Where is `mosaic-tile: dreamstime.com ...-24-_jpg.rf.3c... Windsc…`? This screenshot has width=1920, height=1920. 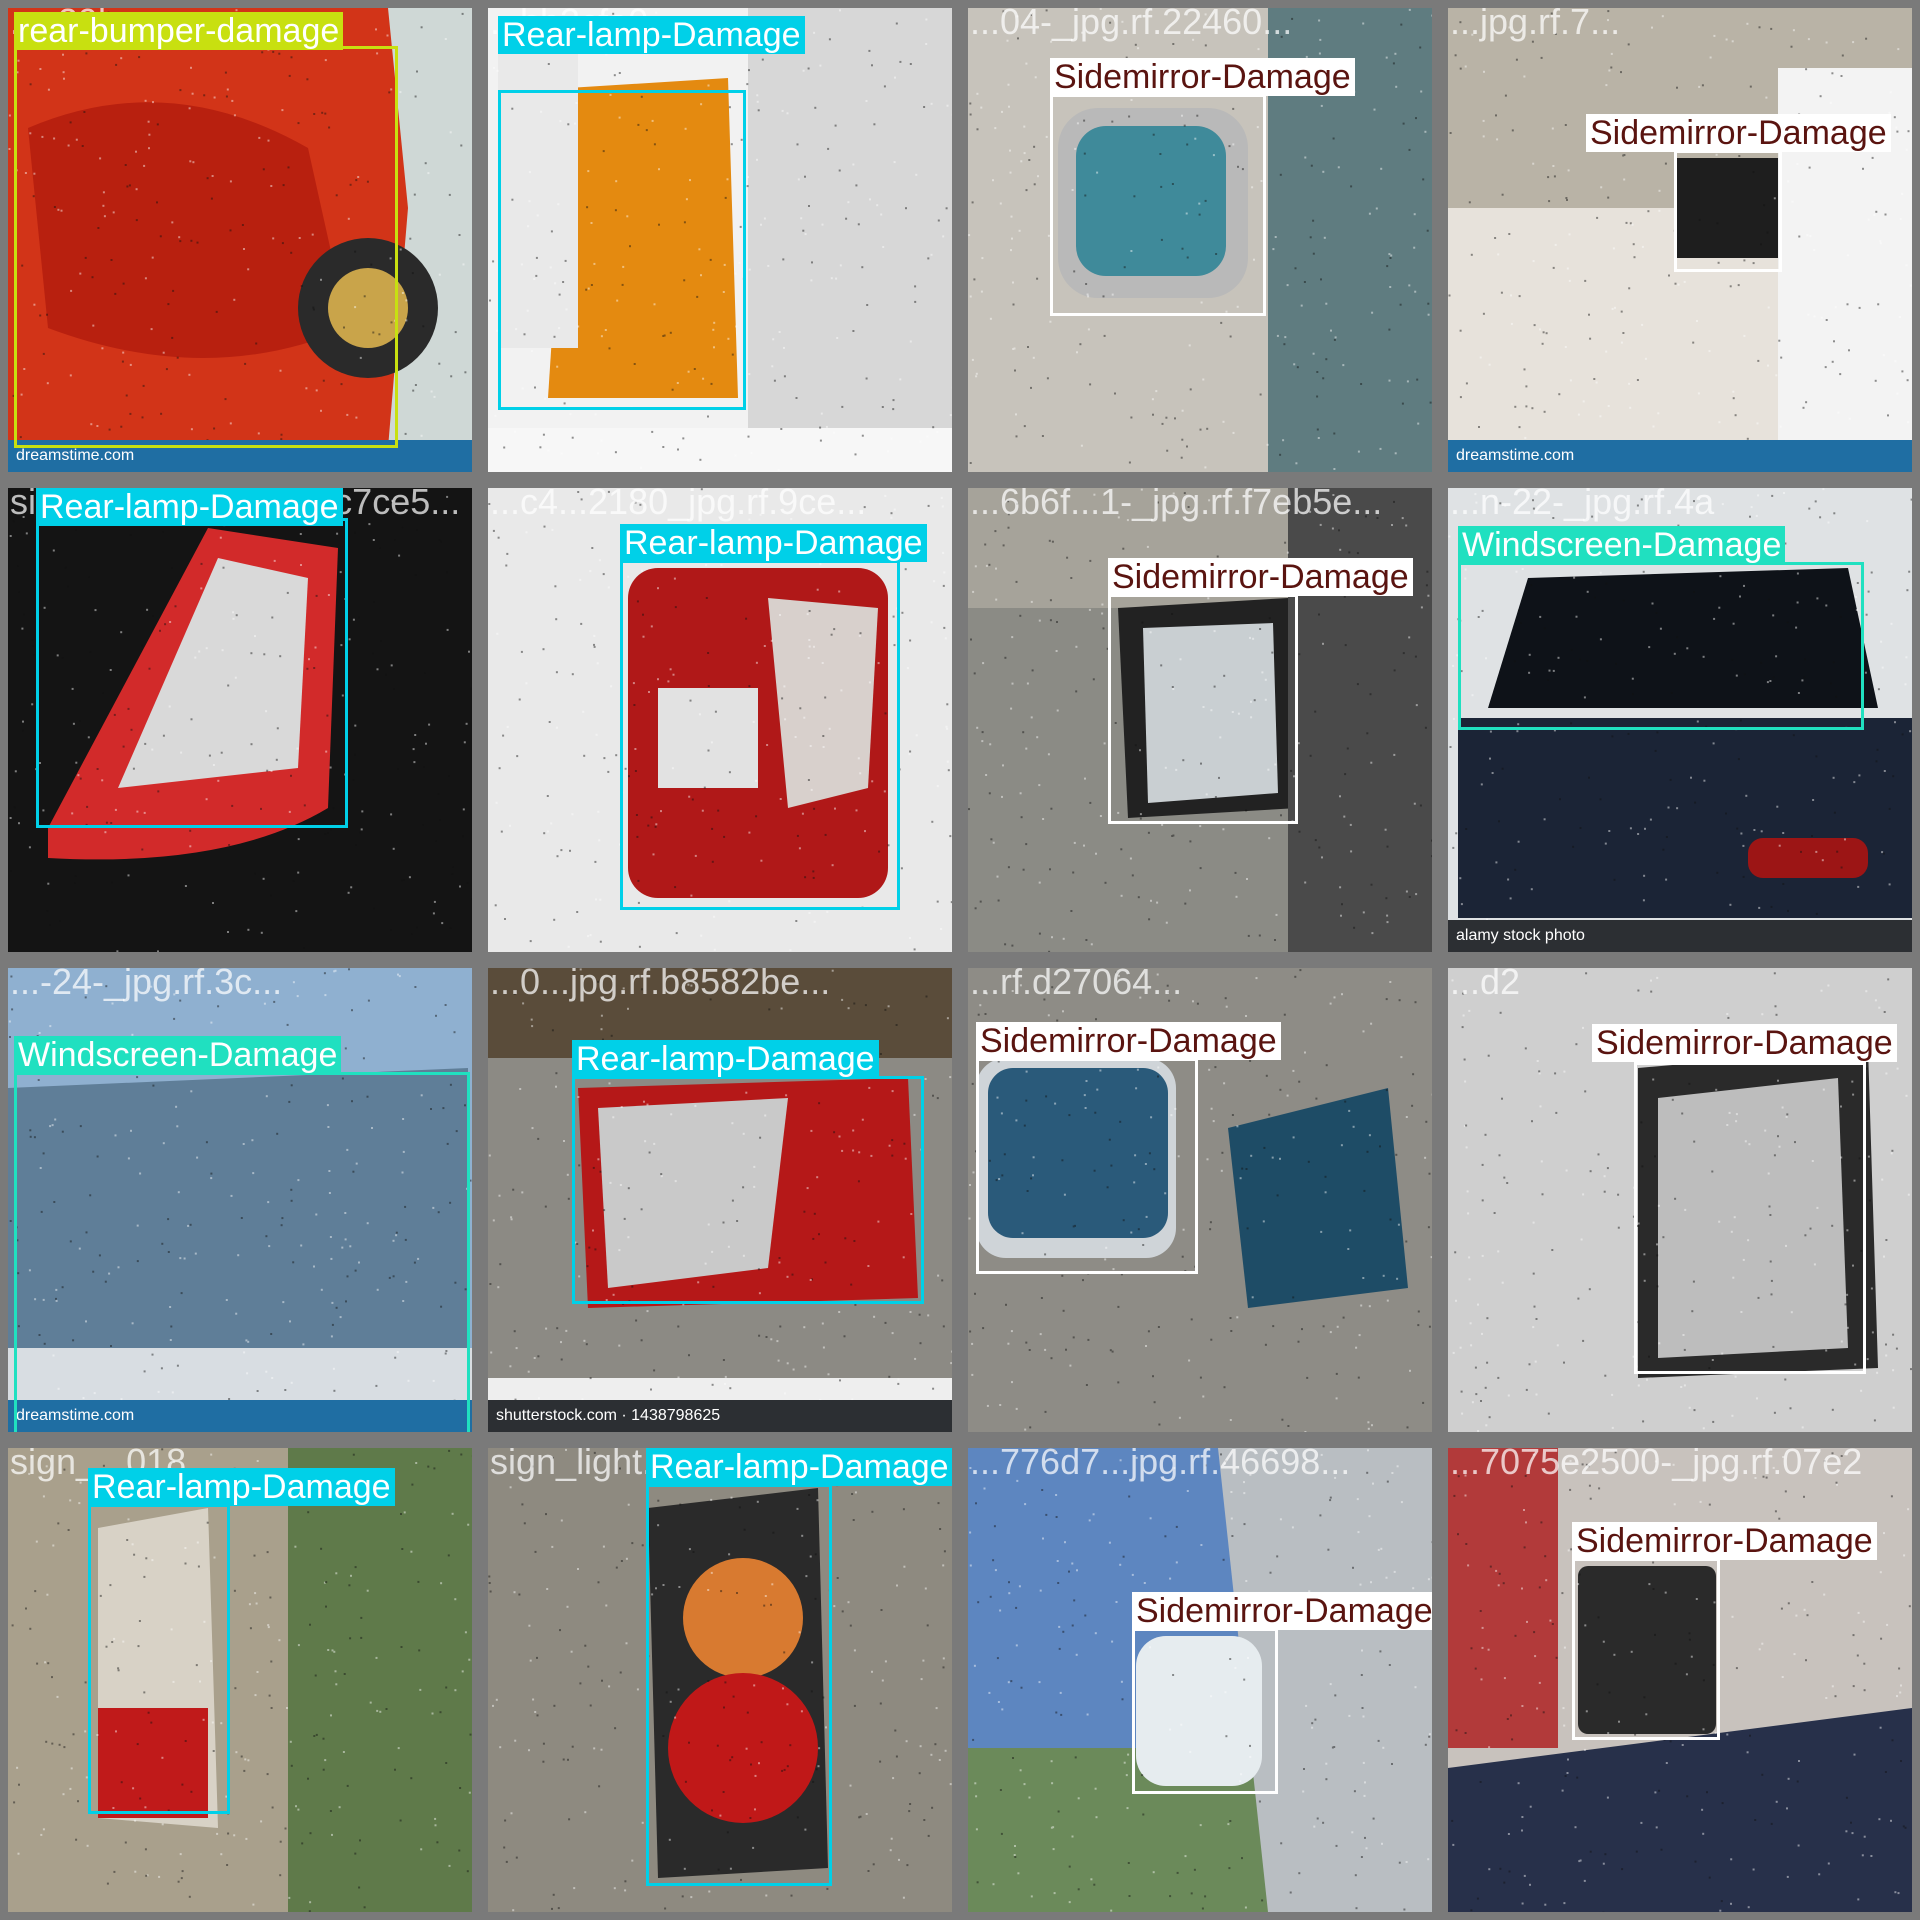 mosaic-tile: dreamstime.com ...-24-_jpg.rf.3c... Windsc… is located at coordinates (240, 1200).